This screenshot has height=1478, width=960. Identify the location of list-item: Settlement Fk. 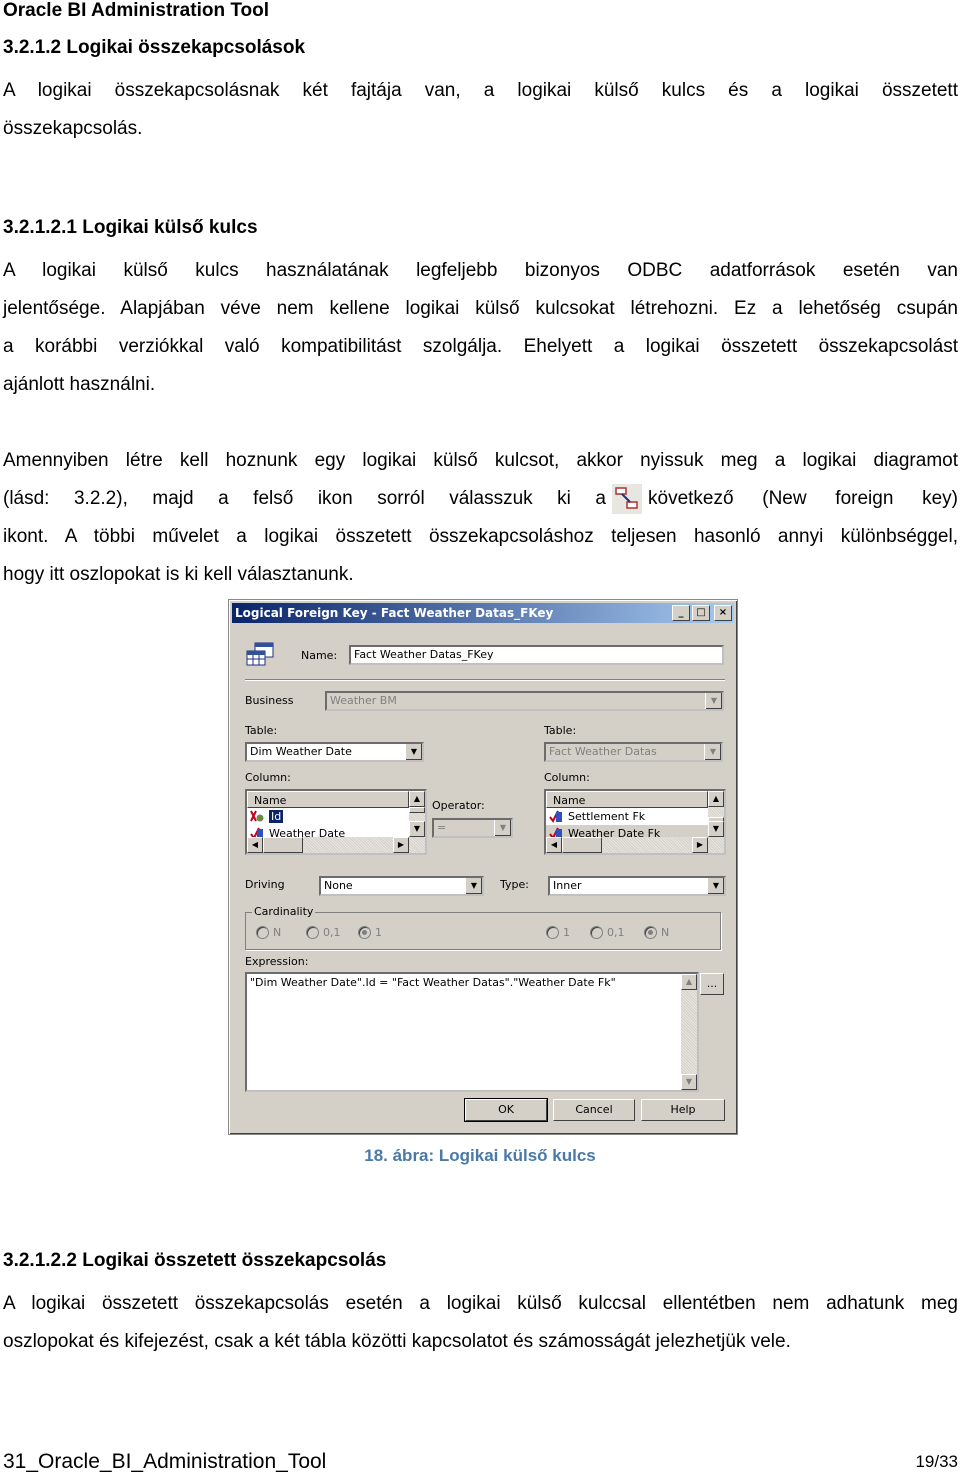
(595, 816).